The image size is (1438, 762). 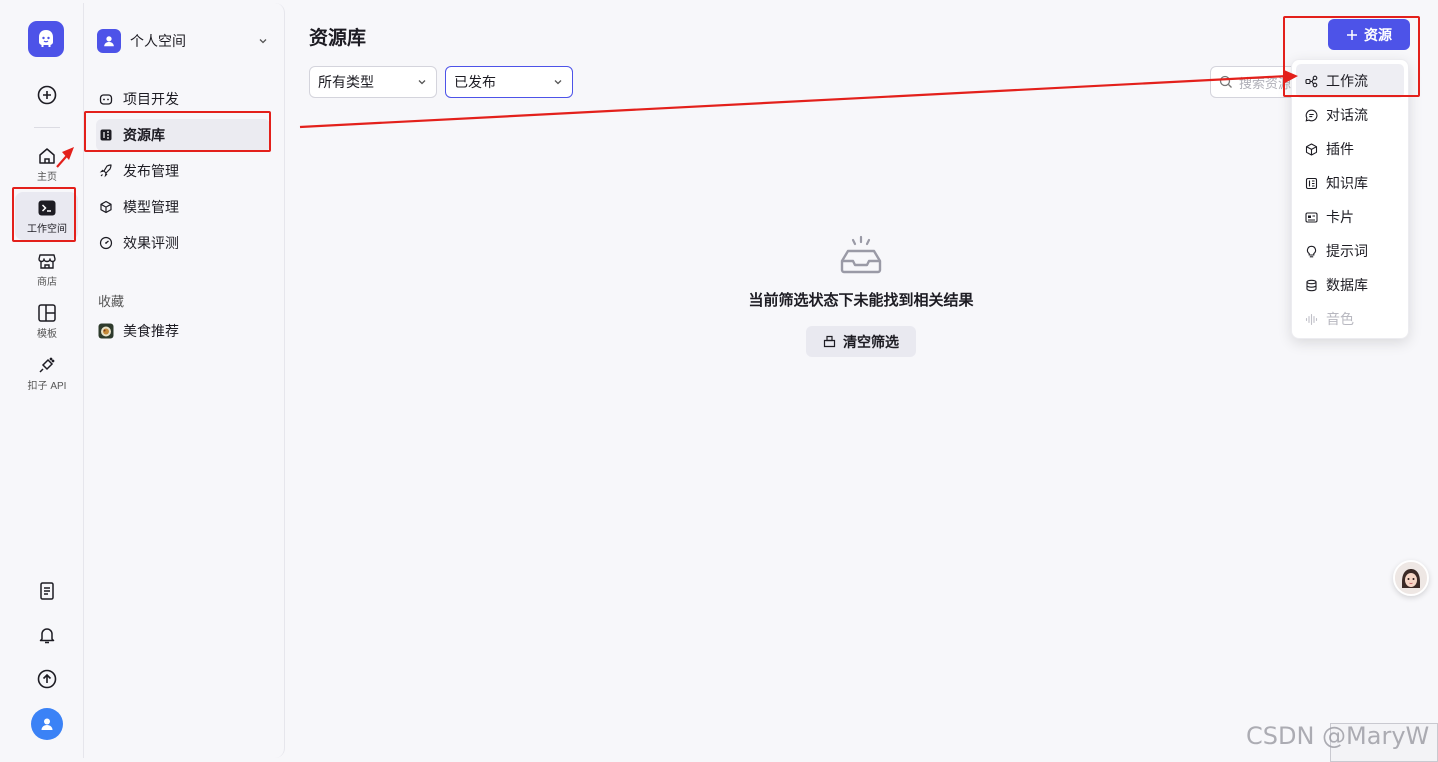 I want to click on rail-label: 扣子 API, so click(x=47, y=386).